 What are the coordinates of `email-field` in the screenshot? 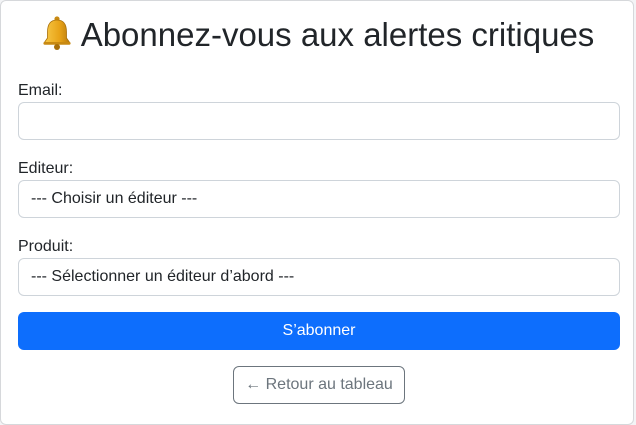 It's located at (319, 121).